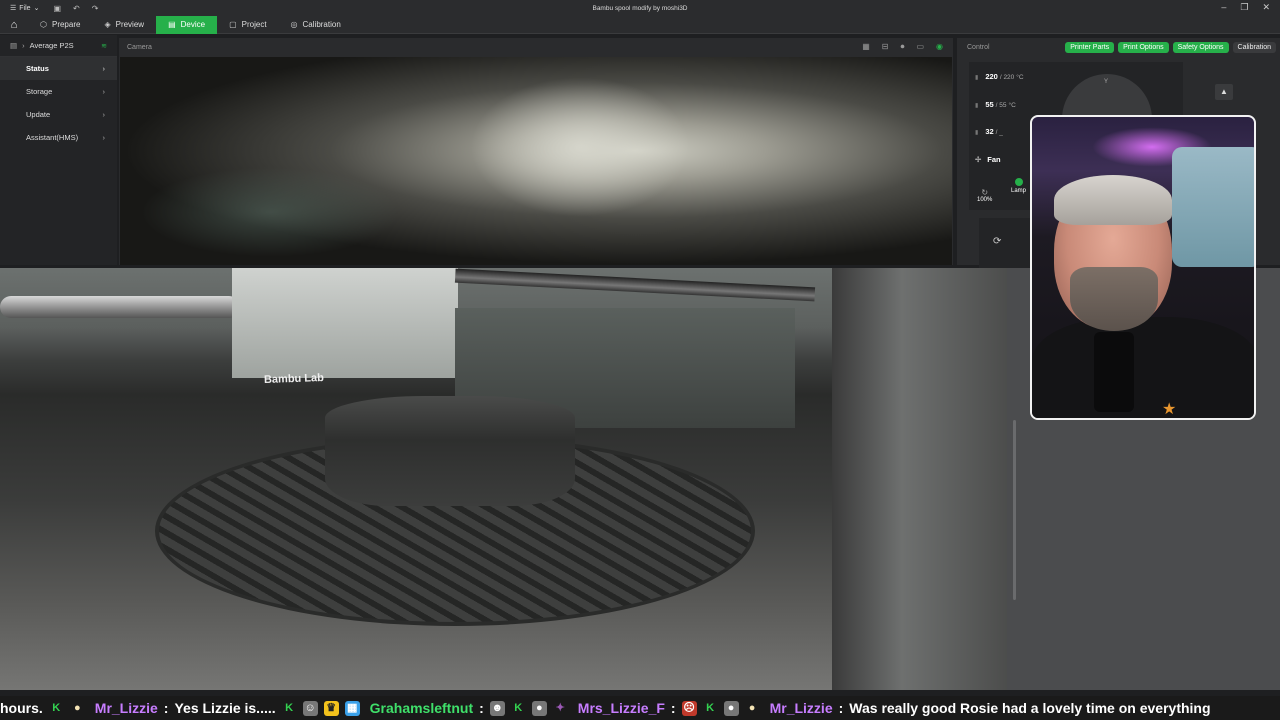  Describe the element at coordinates (1090, 47) in the screenshot. I see `printer-parts-button: Printer Parts` at that location.